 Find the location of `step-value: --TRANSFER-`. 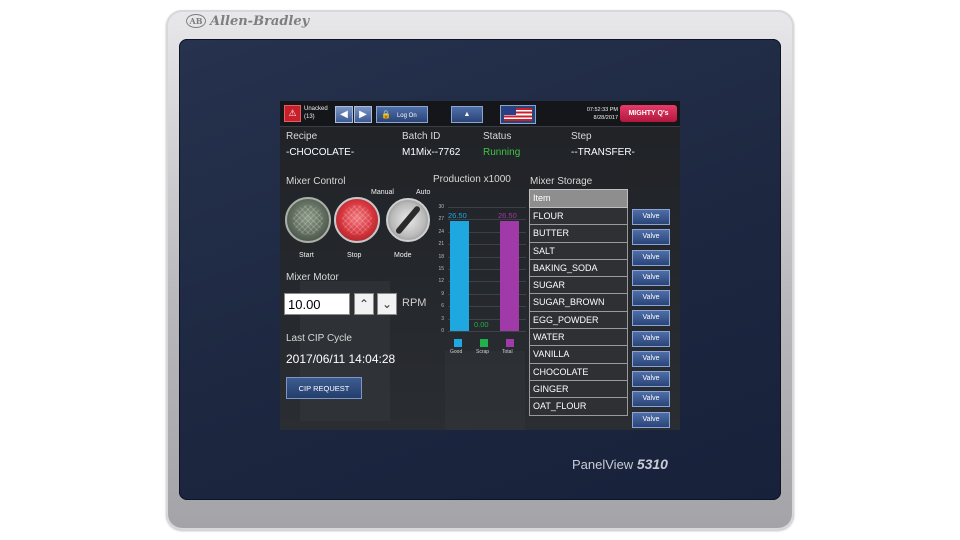

step-value: --TRANSFER- is located at coordinates (603, 152).